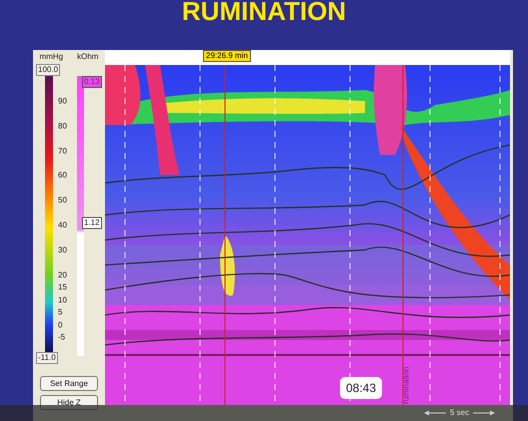 The height and width of the screenshot is (421, 528). Describe the element at coordinates (227, 56) in the screenshot. I see `time-marker: 29:26.9 min` at that location.